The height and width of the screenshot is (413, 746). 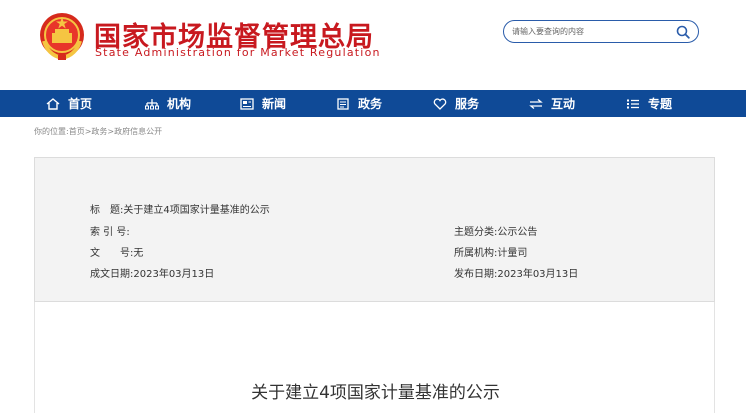 I want to click on info-doc-value: 无, so click(x=138, y=253).